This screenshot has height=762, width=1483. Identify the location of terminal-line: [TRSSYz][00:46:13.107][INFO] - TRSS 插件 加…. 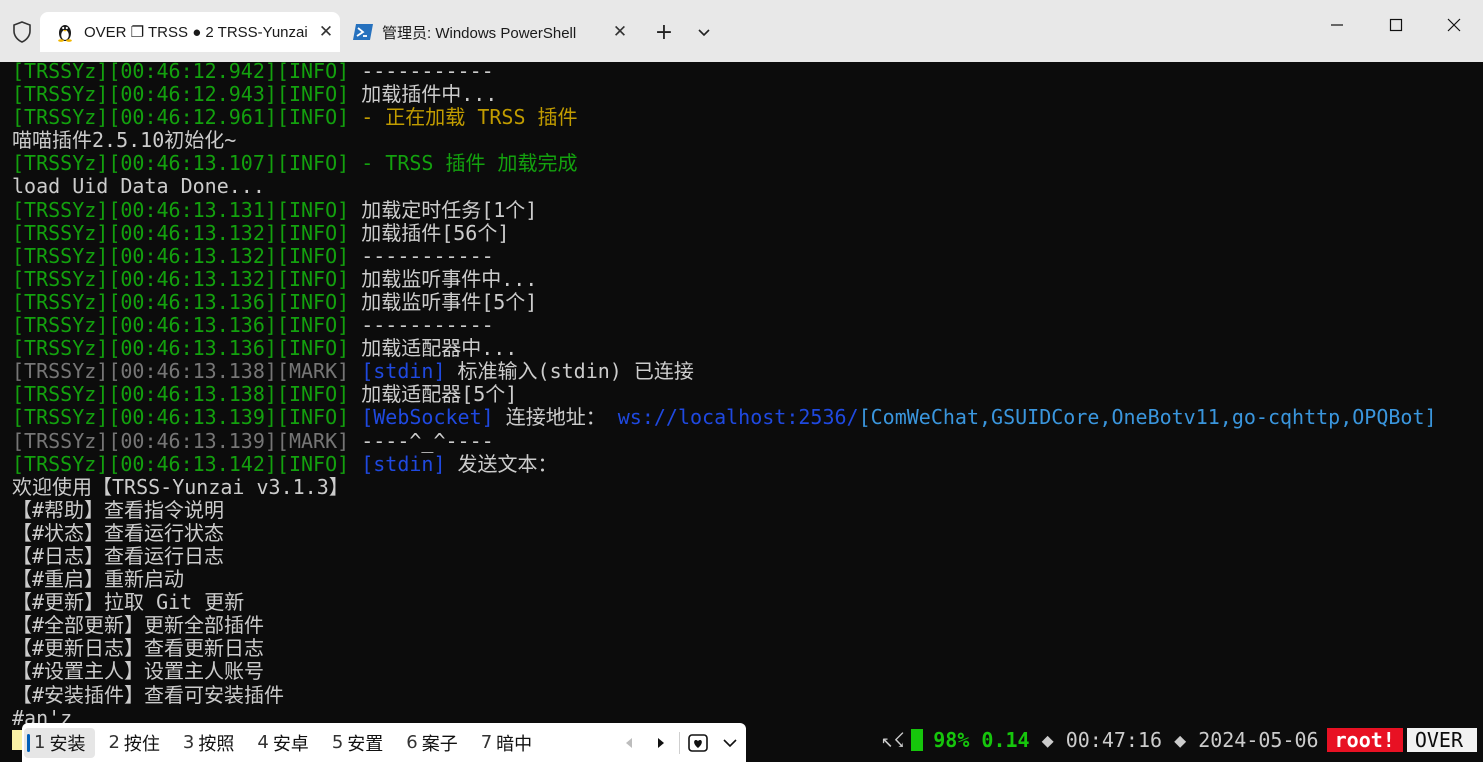
(744, 163).